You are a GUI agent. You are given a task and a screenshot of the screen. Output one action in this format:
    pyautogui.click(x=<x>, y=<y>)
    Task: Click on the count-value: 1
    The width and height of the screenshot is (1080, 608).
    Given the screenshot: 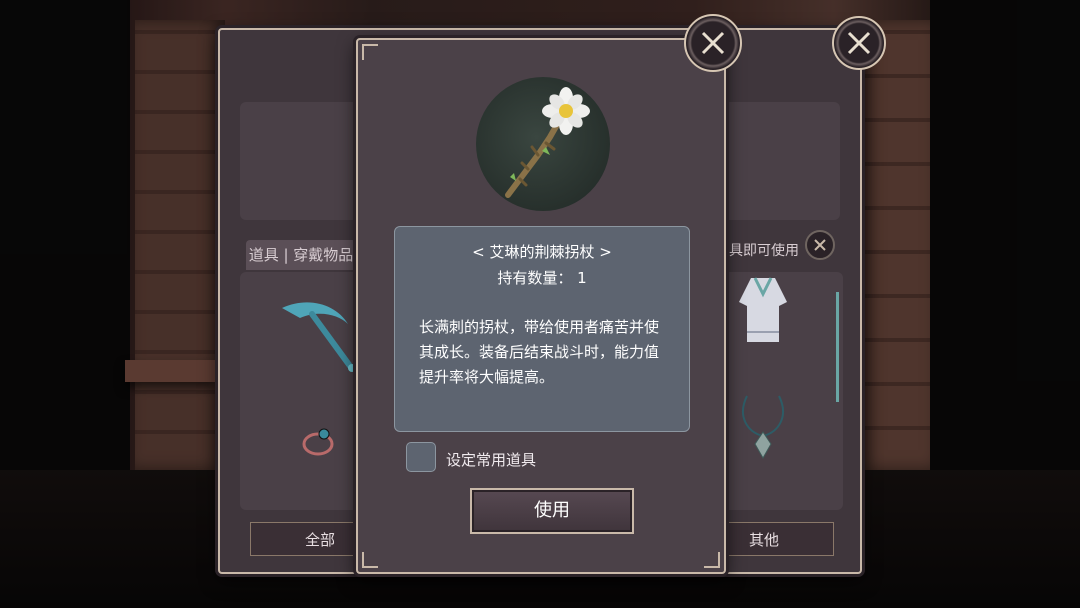 What is the action you would take?
    pyautogui.click(x=582, y=278)
    